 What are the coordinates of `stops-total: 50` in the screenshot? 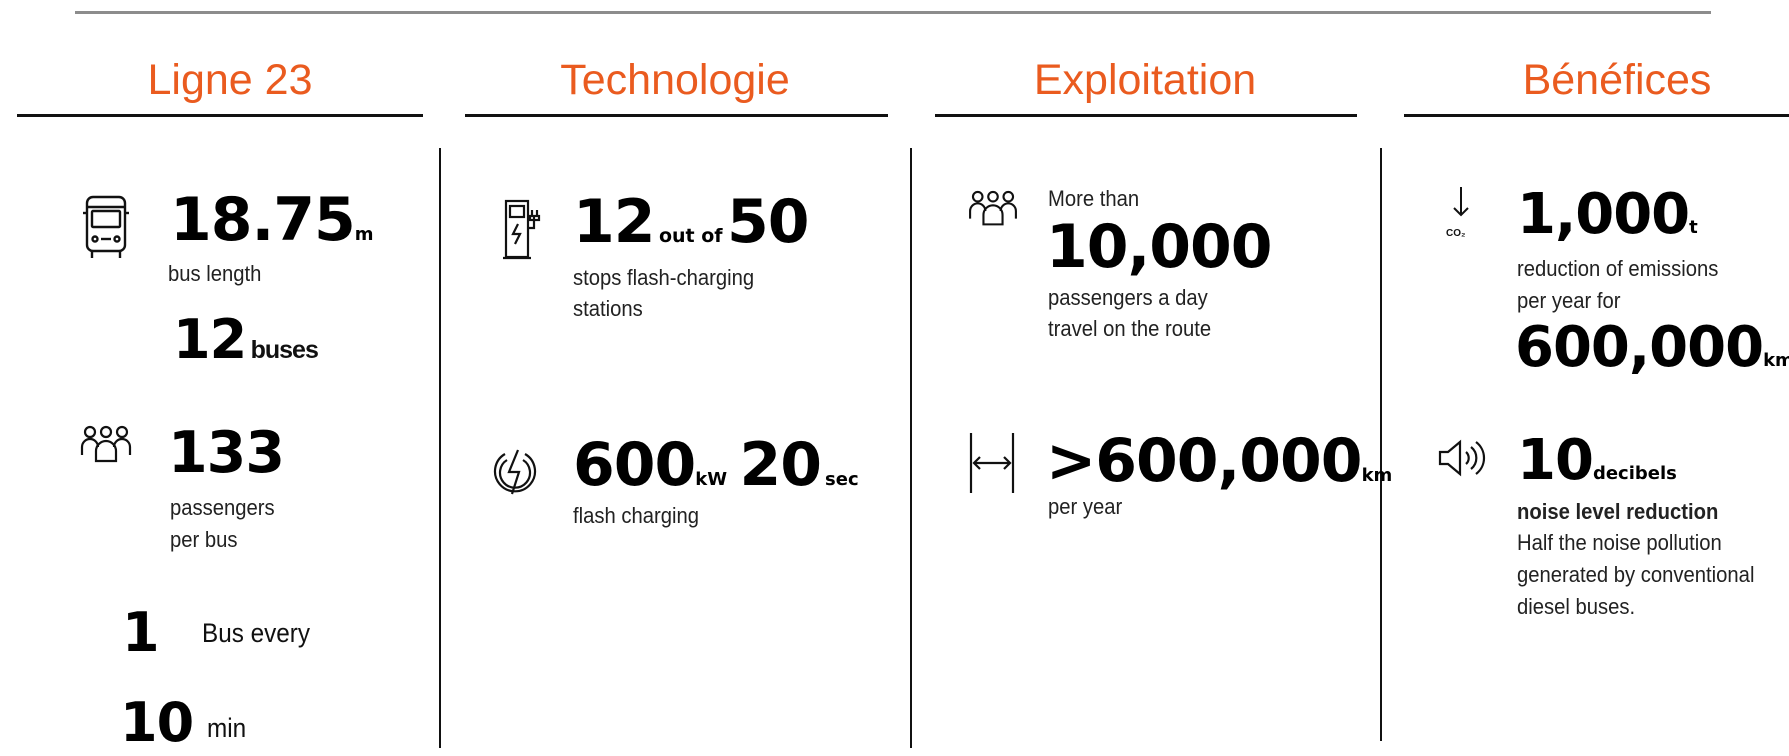 It's located at (768, 222).